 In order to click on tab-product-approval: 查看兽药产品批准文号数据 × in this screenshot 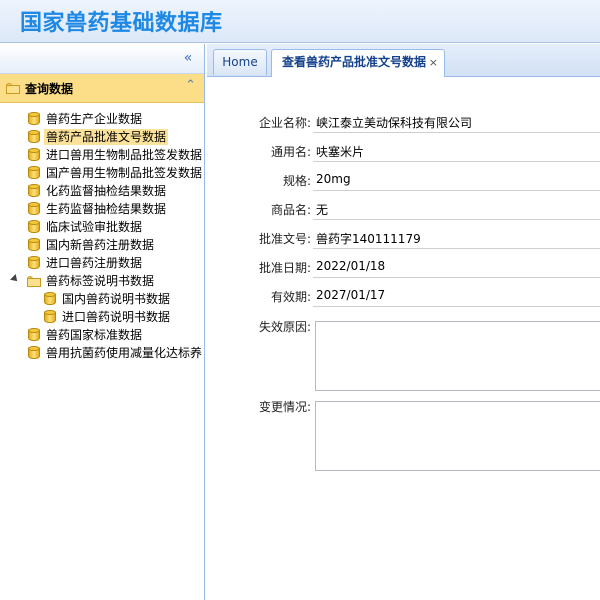, I will do `click(358, 63)`.